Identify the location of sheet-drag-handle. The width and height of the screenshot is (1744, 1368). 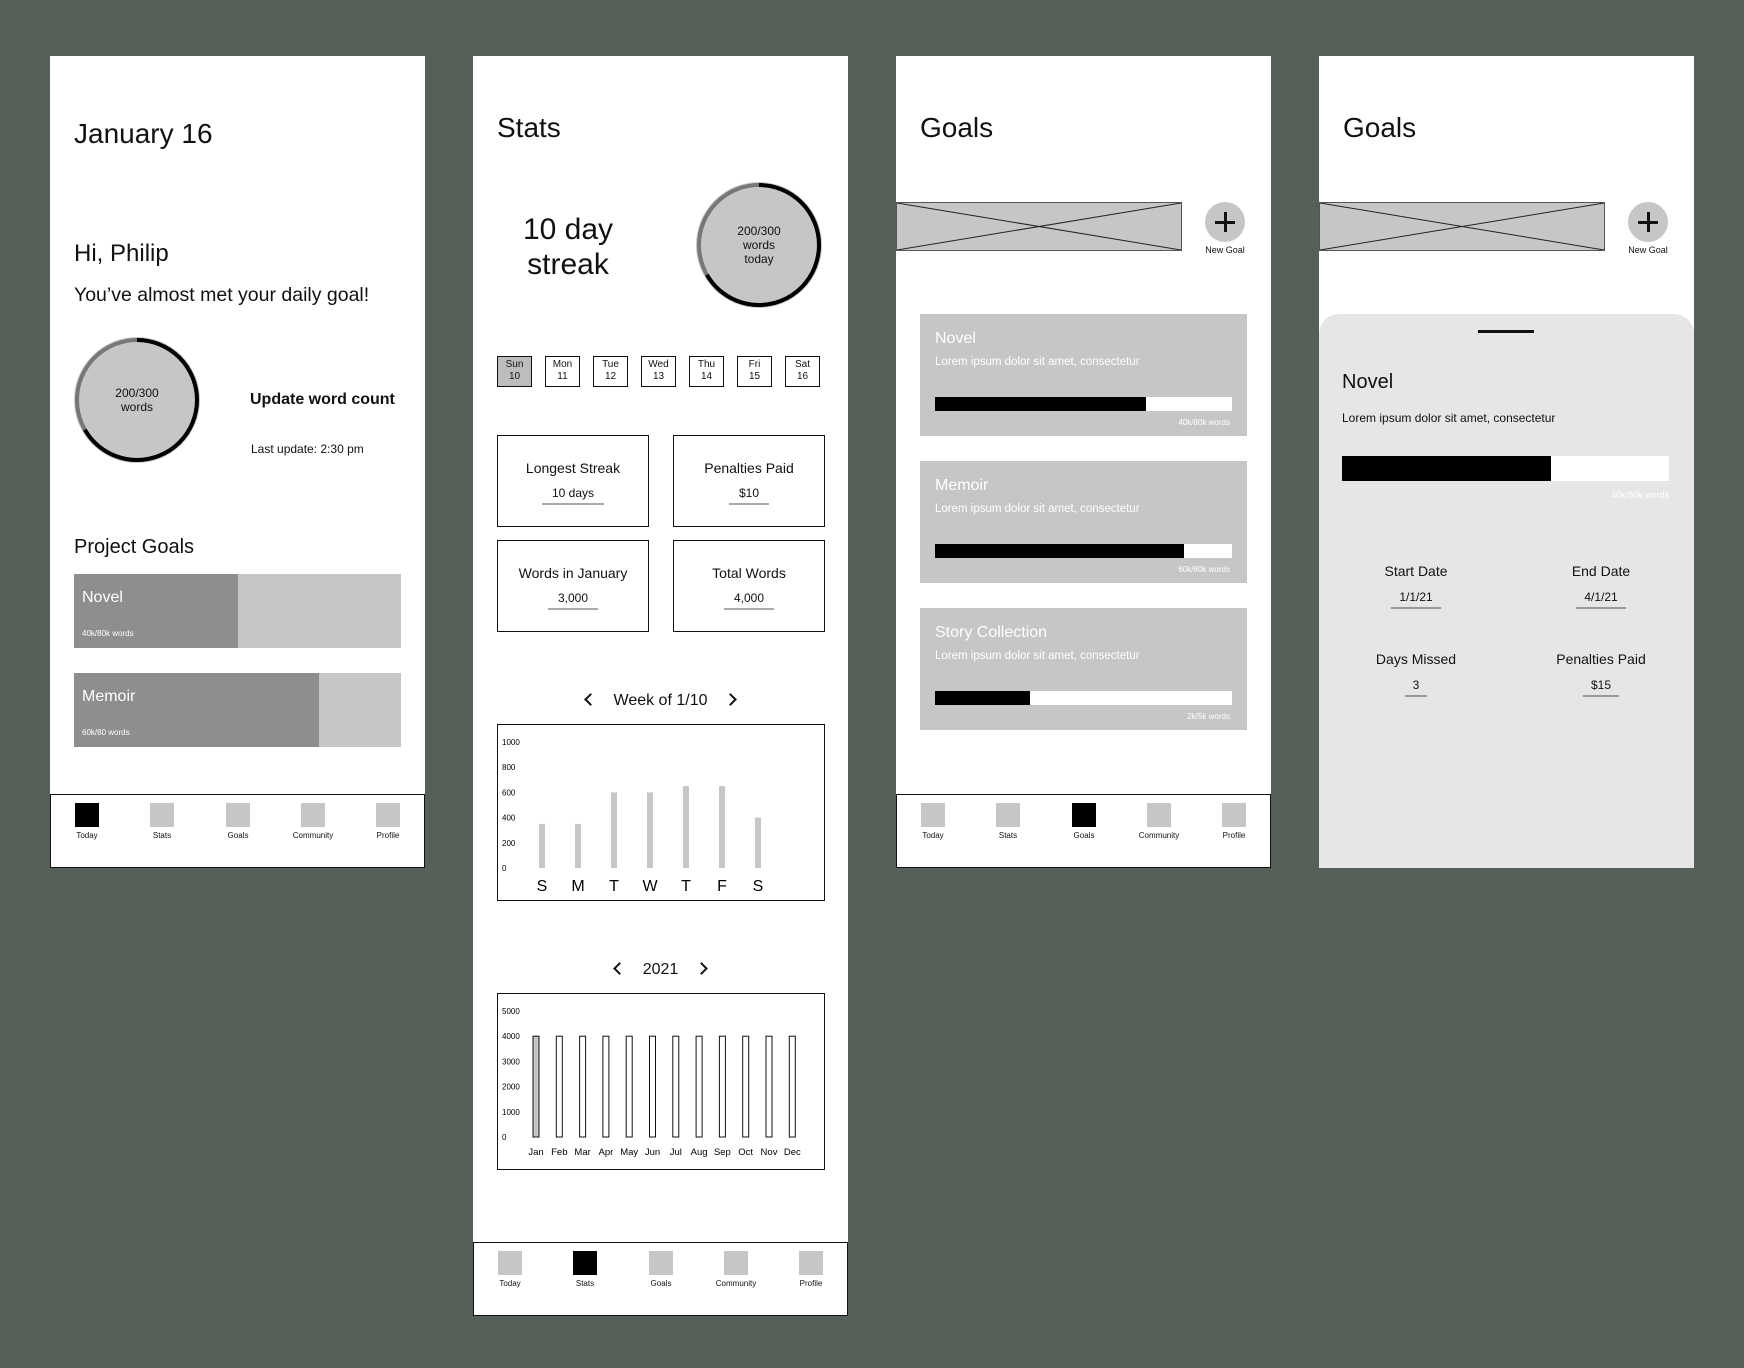
(1506, 331).